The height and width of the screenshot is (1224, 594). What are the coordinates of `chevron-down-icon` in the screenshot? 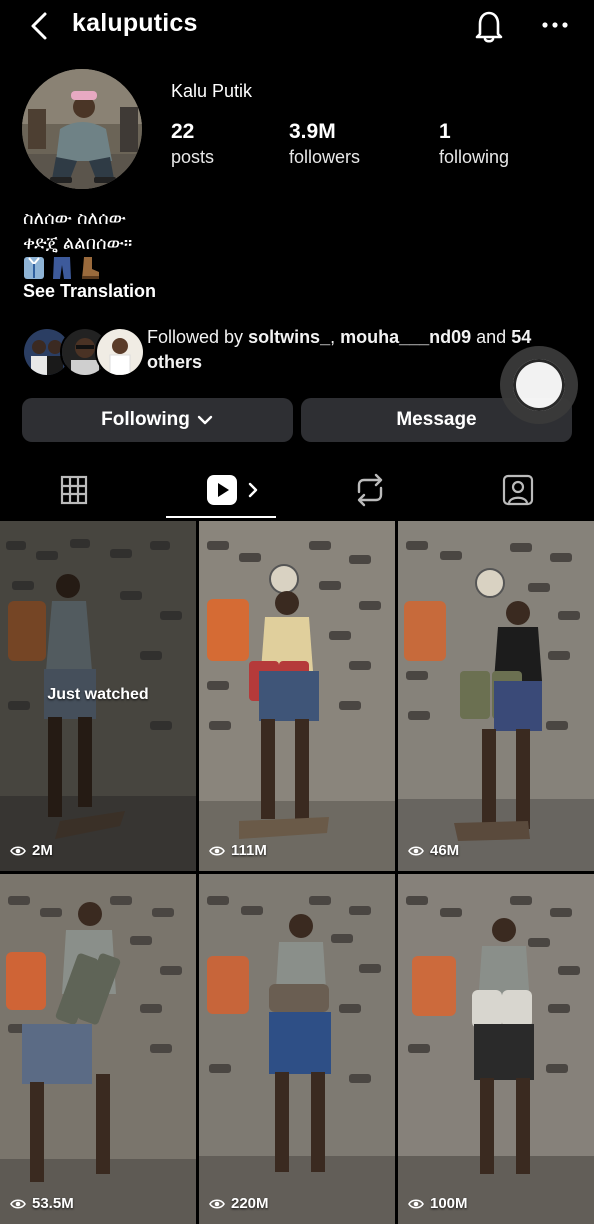 It's located at (205, 420).